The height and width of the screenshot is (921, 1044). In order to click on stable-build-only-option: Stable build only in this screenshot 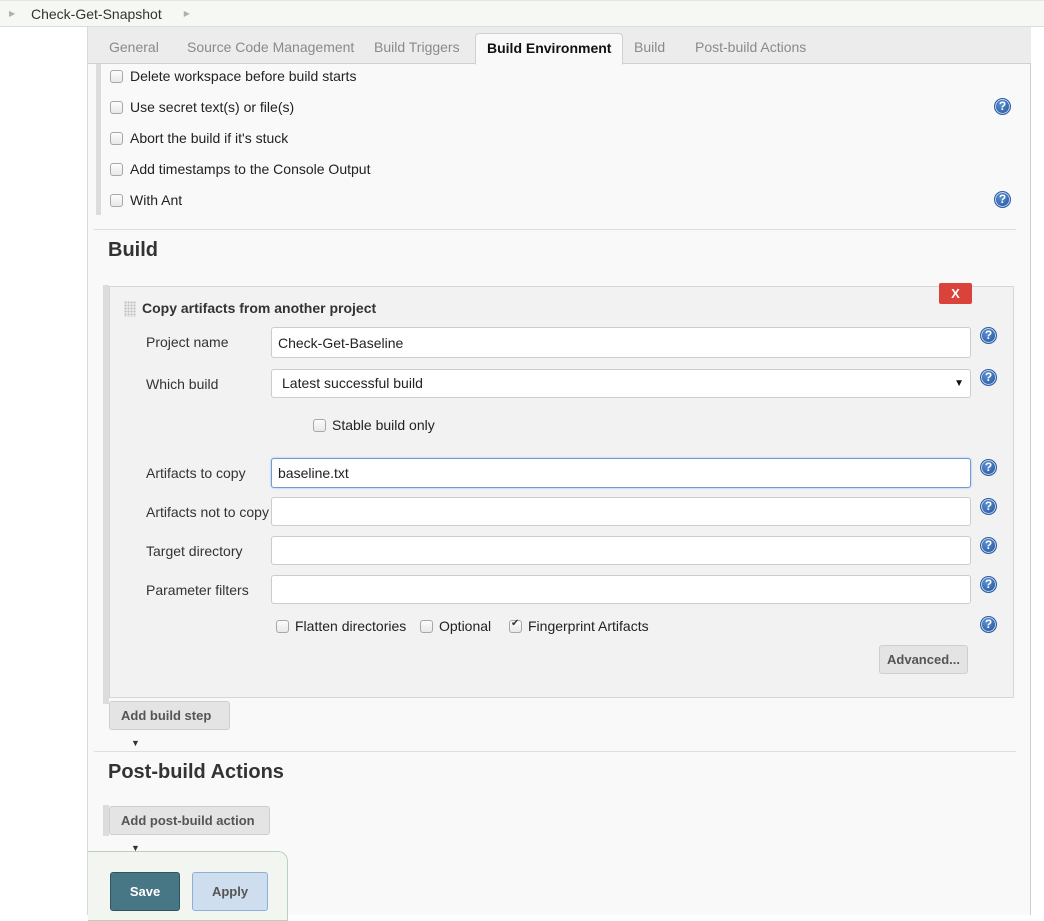, I will do `click(374, 425)`.